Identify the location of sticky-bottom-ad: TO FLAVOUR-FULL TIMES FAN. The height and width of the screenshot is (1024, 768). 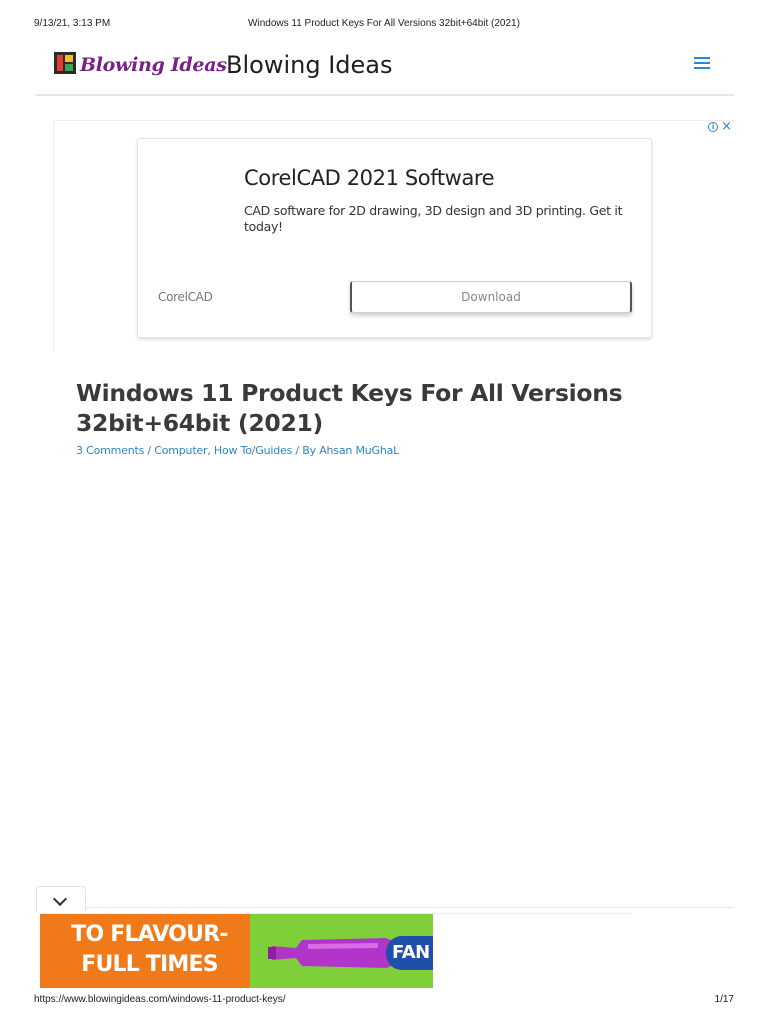
(336, 951).